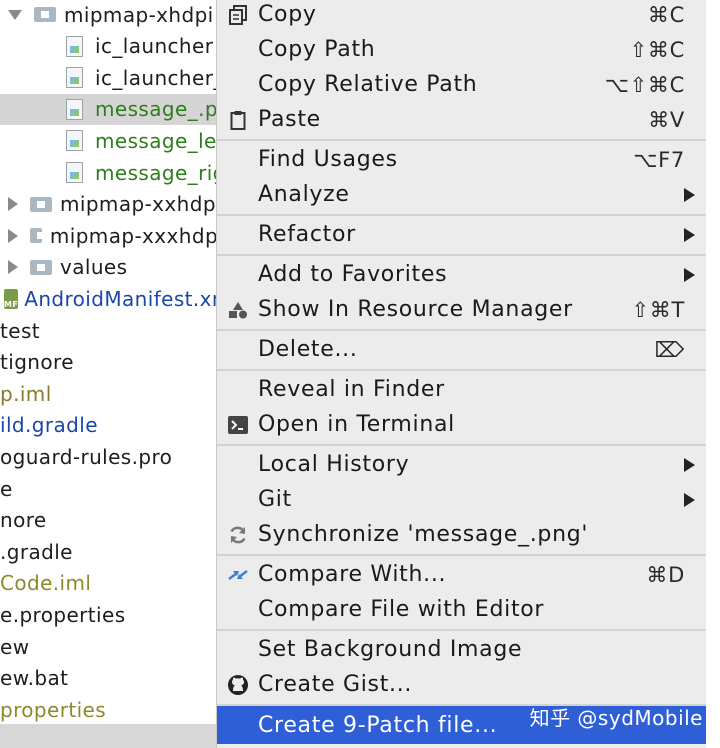  I want to click on menu-item-label: Reveal in Finder, so click(351, 389).